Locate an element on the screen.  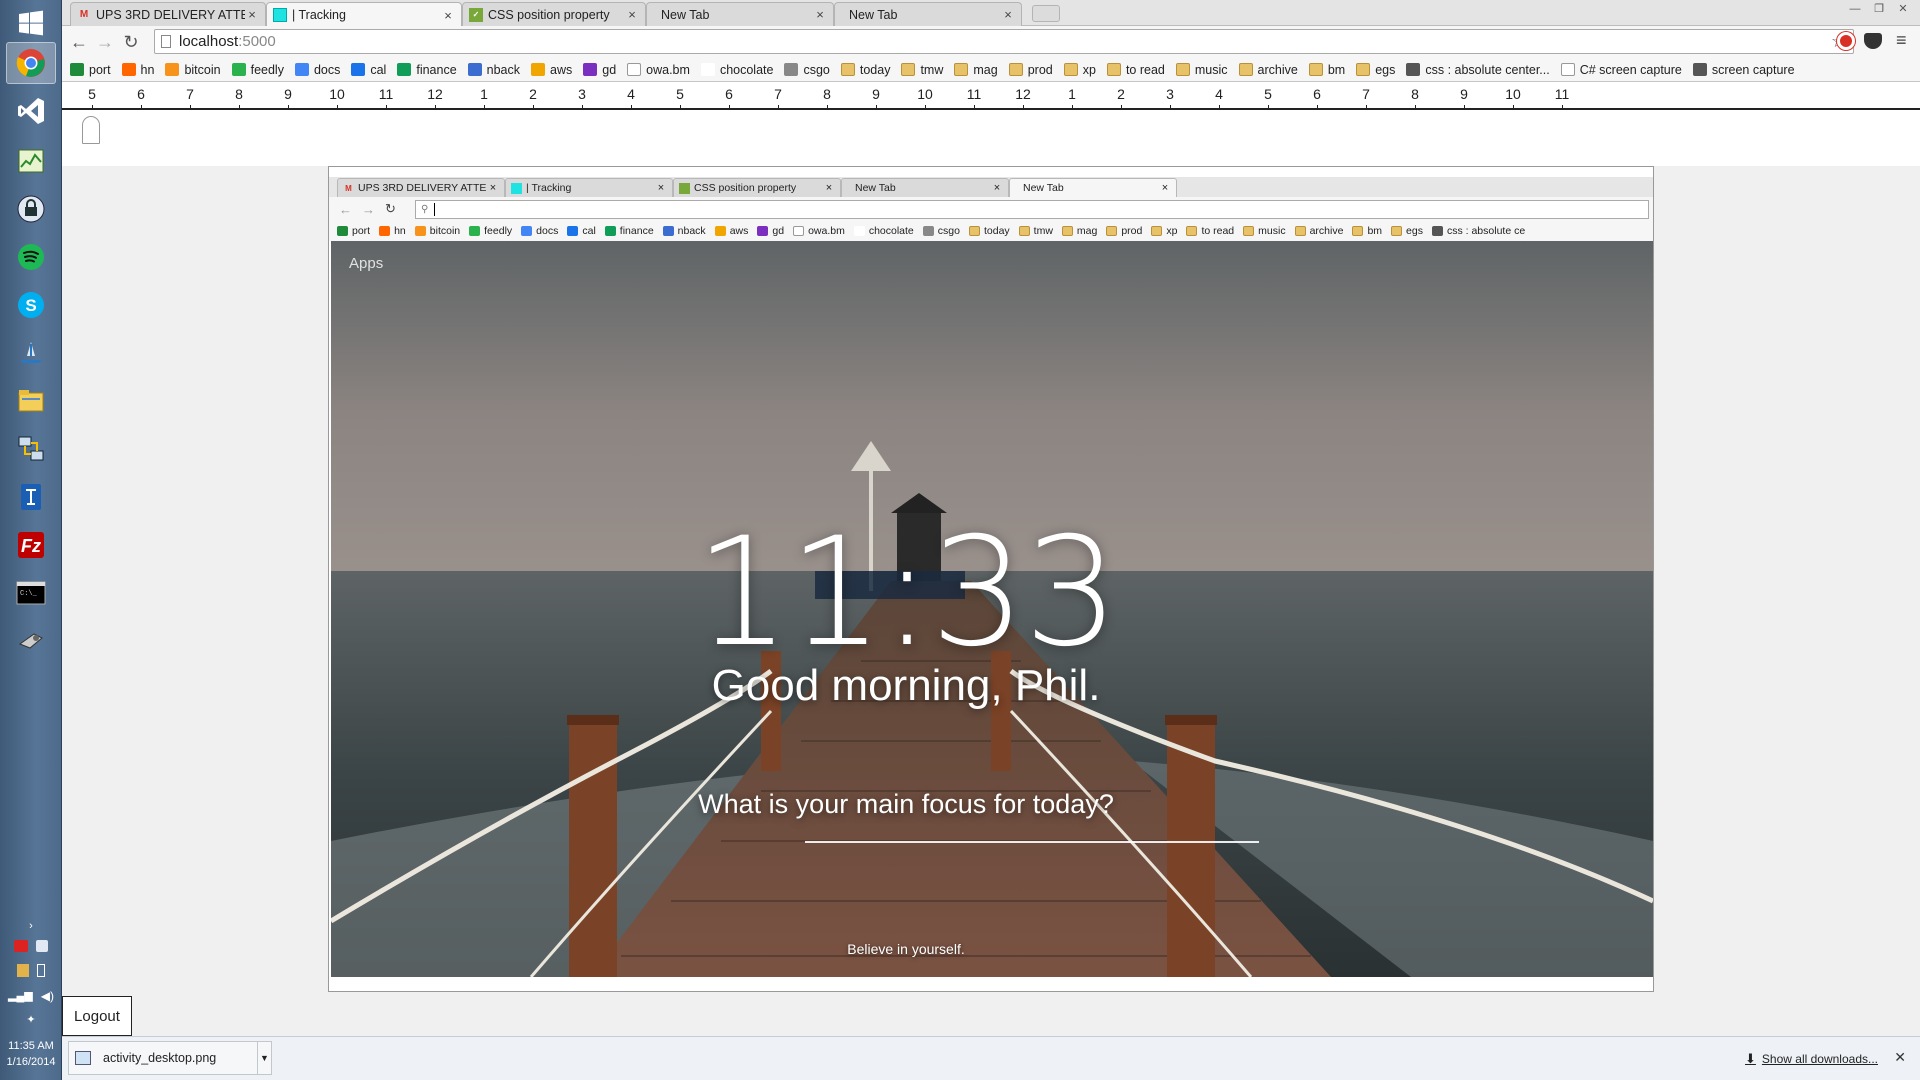
settings-icon is located at coordinates (31, 641).